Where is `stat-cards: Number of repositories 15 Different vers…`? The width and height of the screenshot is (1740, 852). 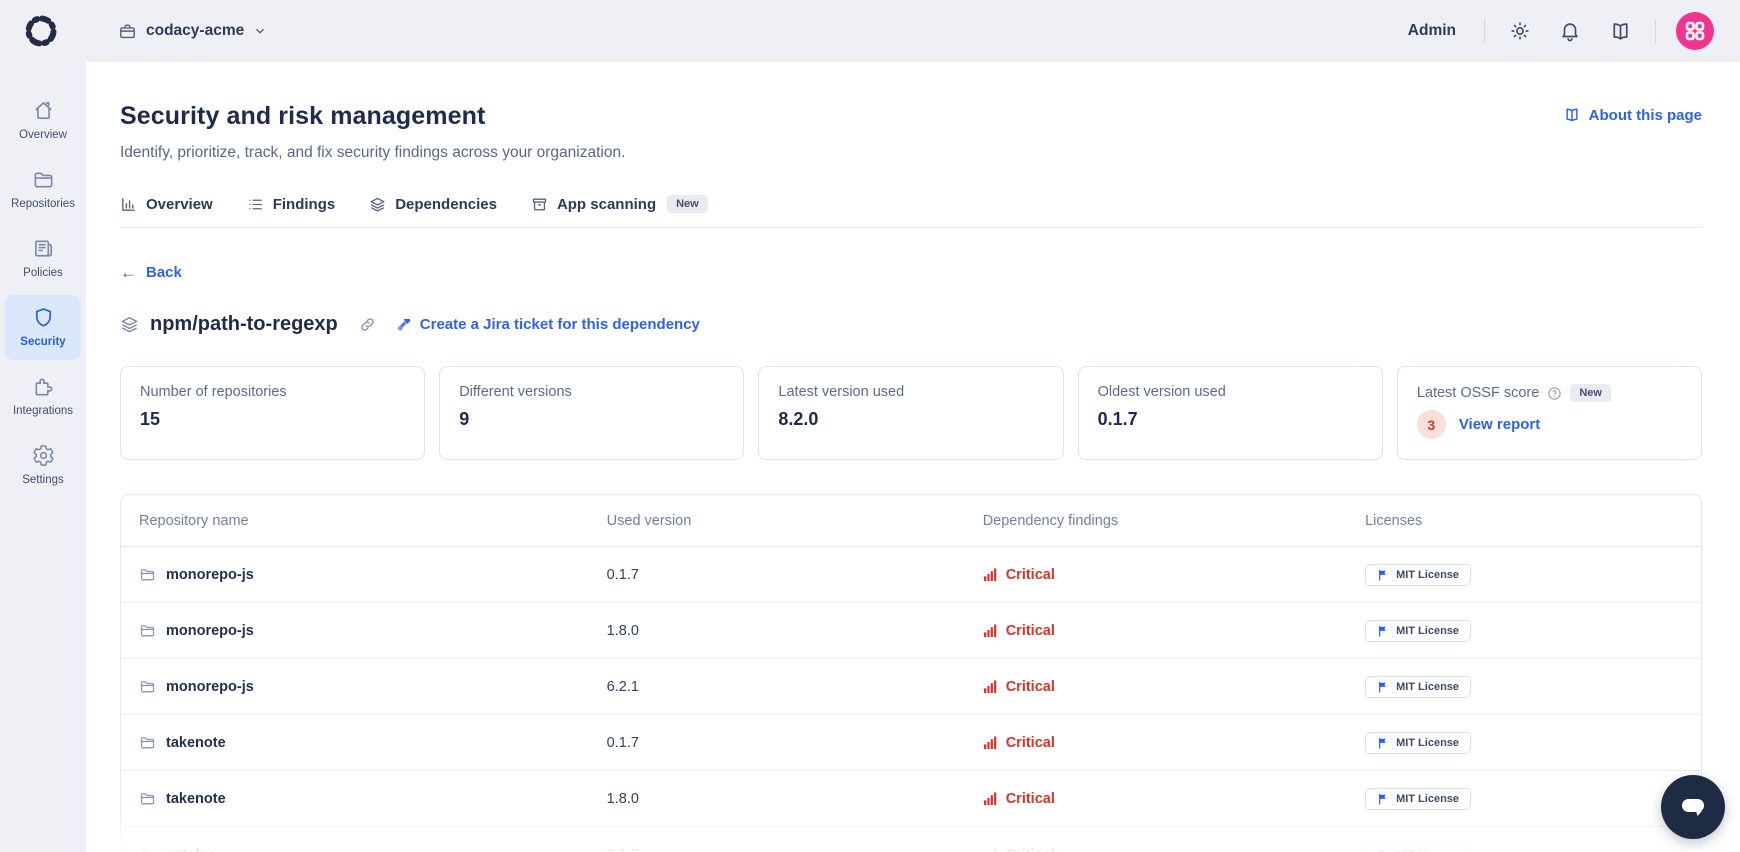 stat-cards: Number of repositories 15 Different vers… is located at coordinates (911, 413).